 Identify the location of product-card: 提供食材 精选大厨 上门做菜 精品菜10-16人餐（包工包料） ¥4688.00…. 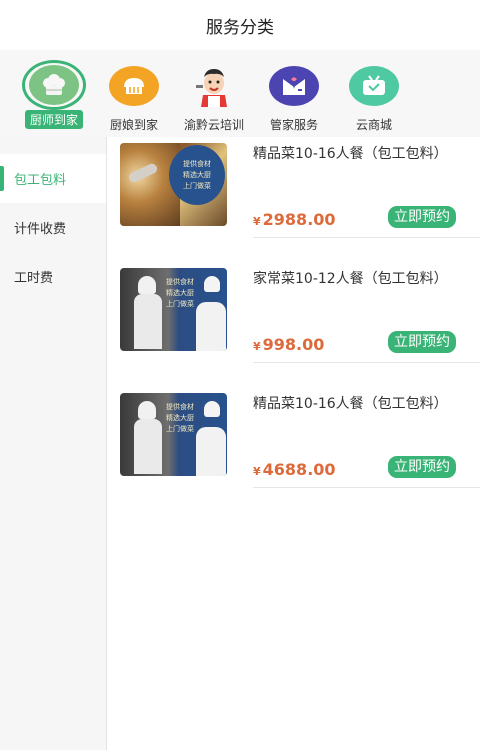
(300, 455).